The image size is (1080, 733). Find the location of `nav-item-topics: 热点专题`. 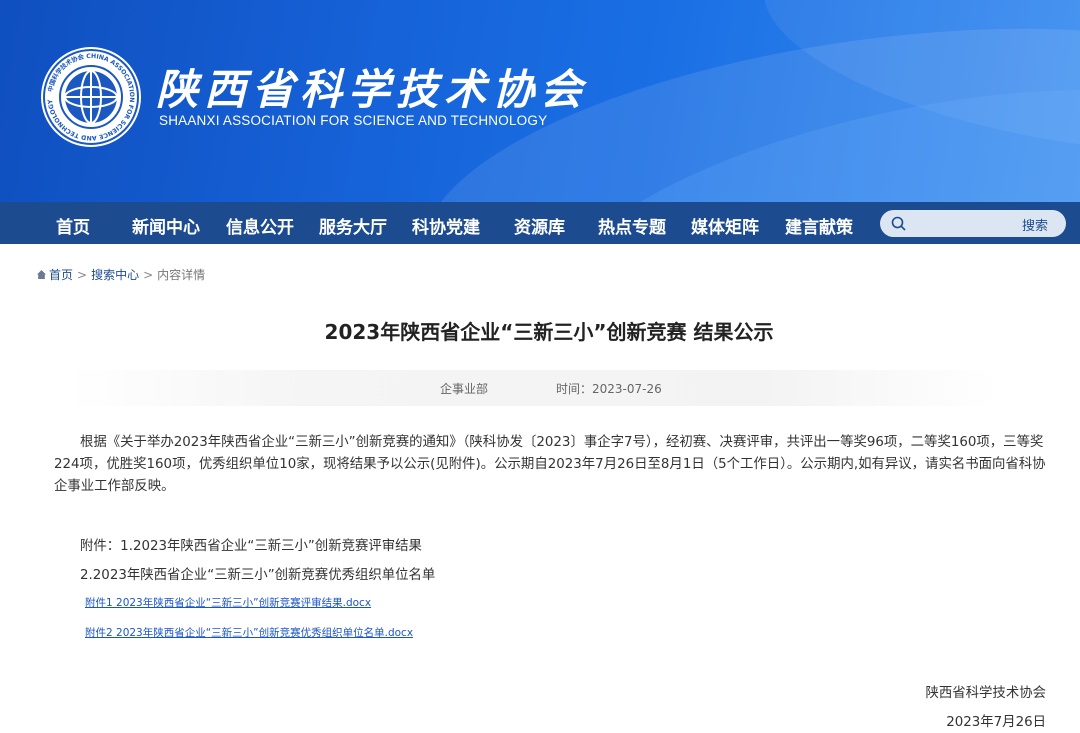

nav-item-topics: 热点专题 is located at coordinates (632, 225).